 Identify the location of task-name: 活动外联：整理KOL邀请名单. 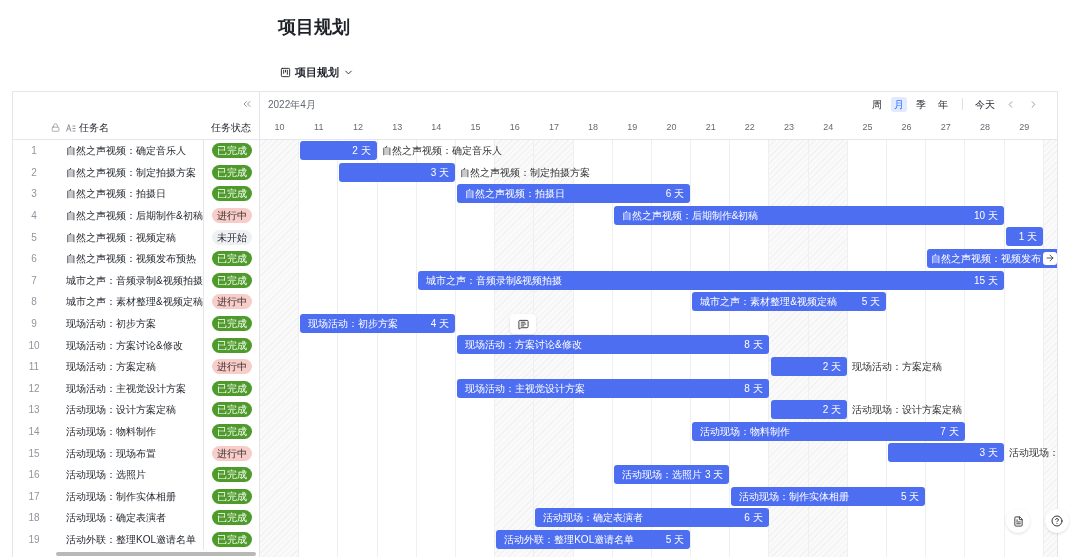
(131, 540).